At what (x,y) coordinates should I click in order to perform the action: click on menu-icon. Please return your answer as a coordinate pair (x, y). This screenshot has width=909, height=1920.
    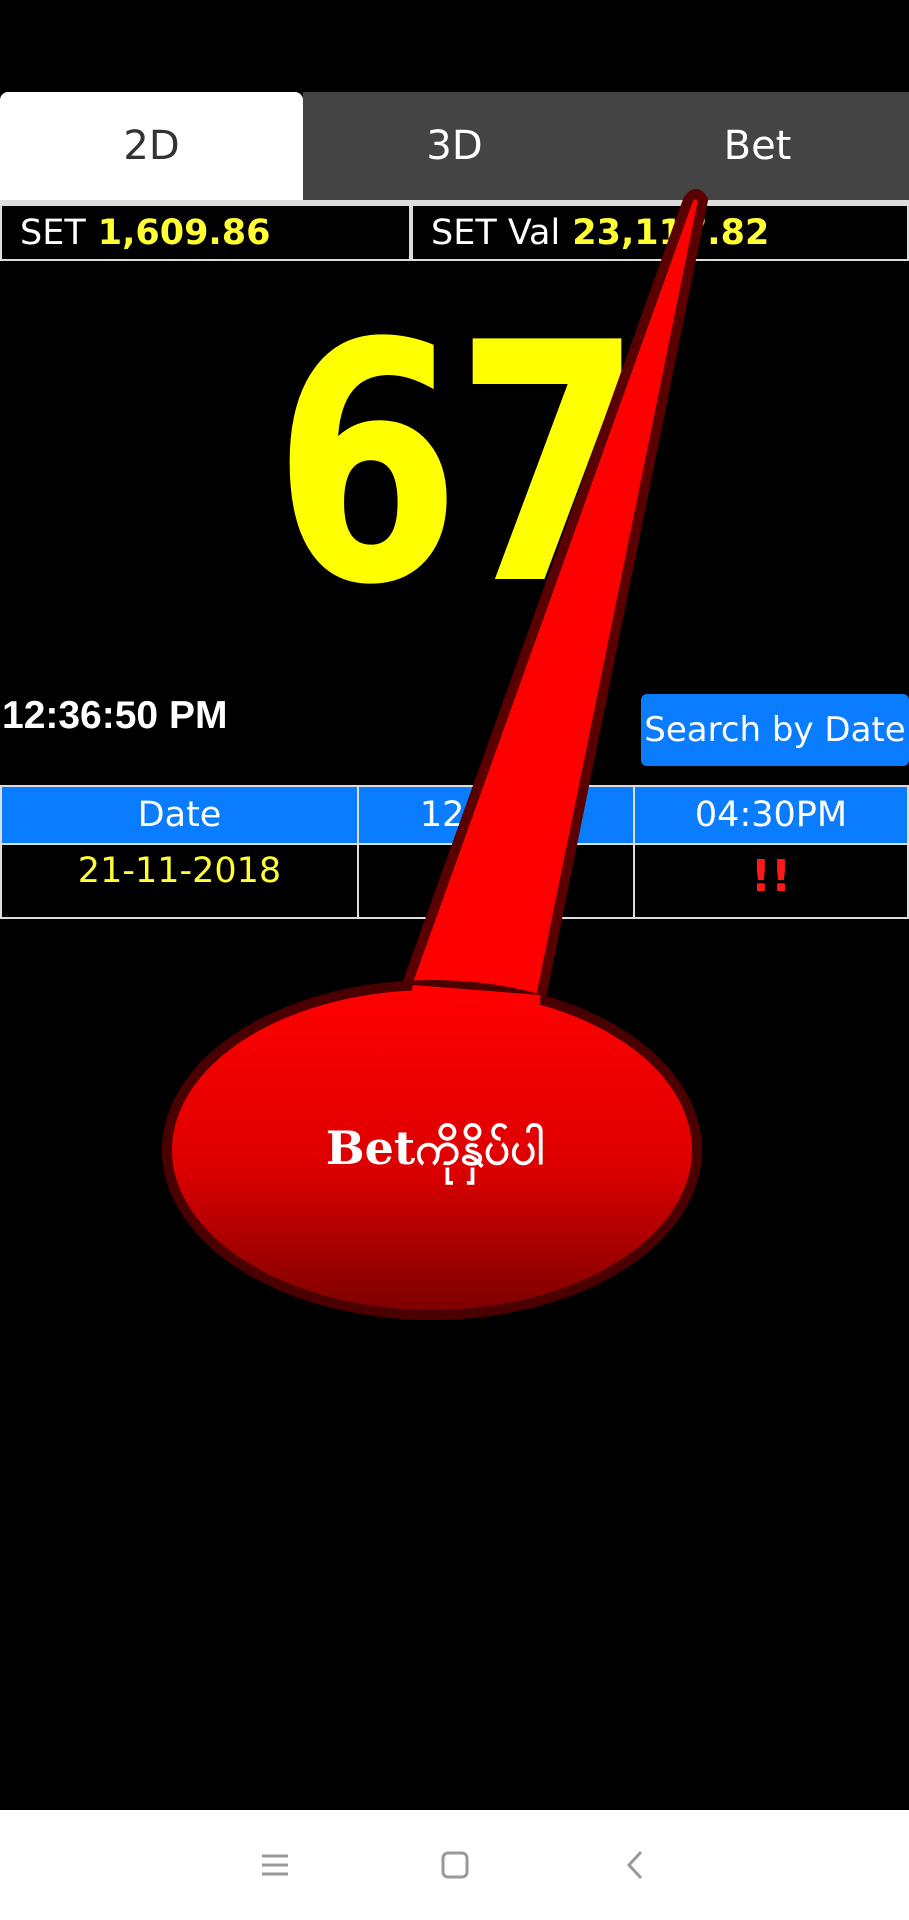
    Looking at the image, I should click on (275, 1865).